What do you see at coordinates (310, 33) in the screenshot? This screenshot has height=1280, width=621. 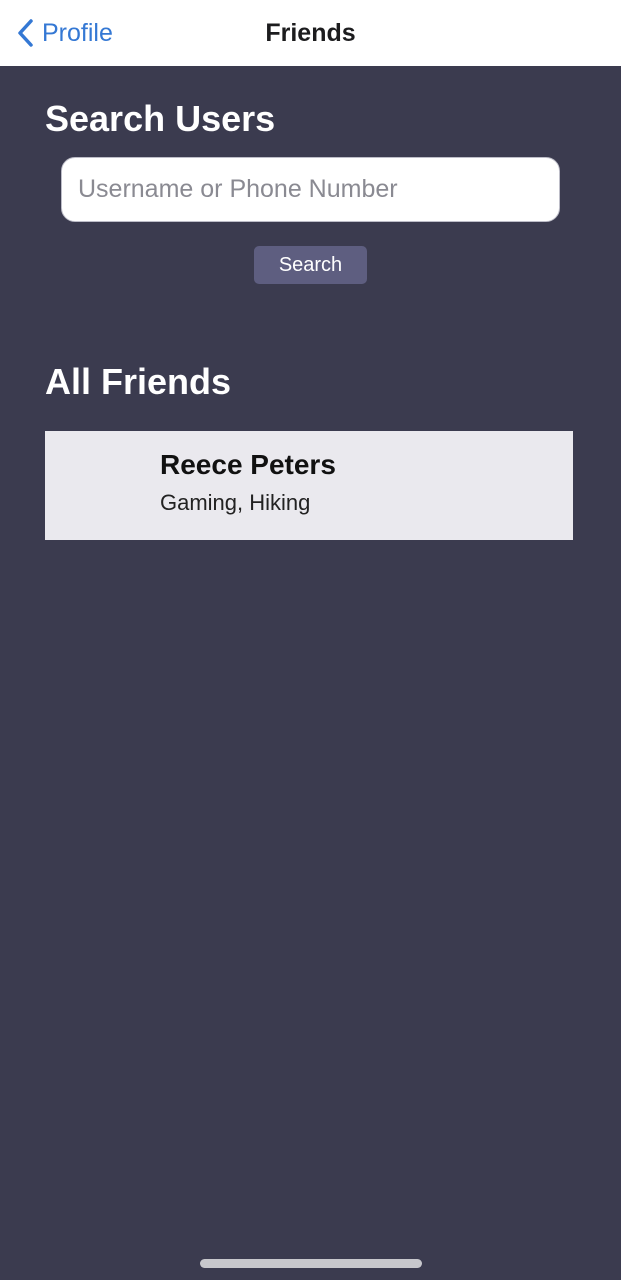 I see `navigation-bar: Profile Friends` at bounding box center [310, 33].